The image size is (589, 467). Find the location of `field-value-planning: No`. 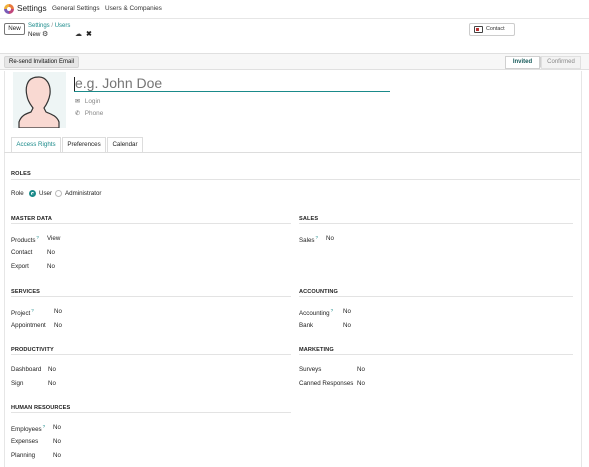

field-value-planning: No is located at coordinates (57, 455).